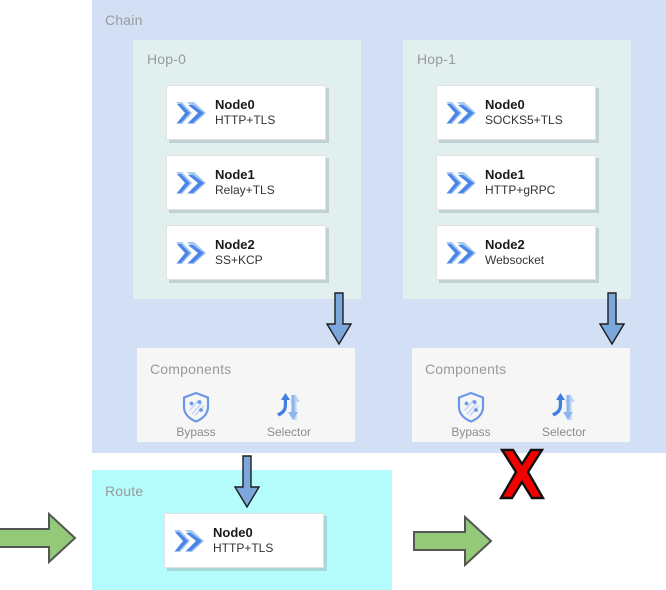 This screenshot has height=590, width=666. I want to click on node-card: Node2 SS+KCP, so click(246, 252).